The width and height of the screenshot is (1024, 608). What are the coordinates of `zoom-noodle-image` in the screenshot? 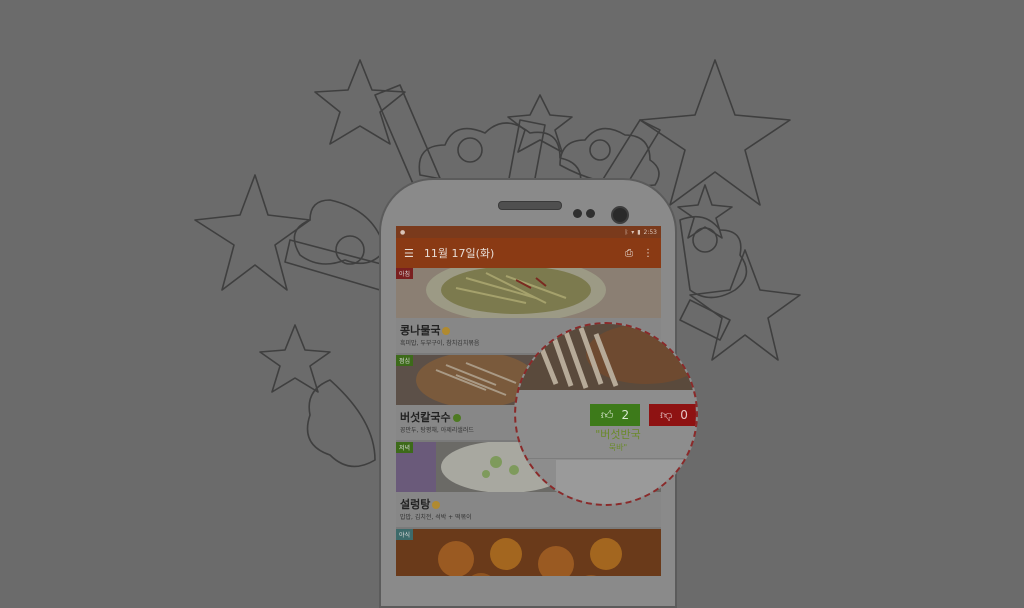 It's located at (606, 357).